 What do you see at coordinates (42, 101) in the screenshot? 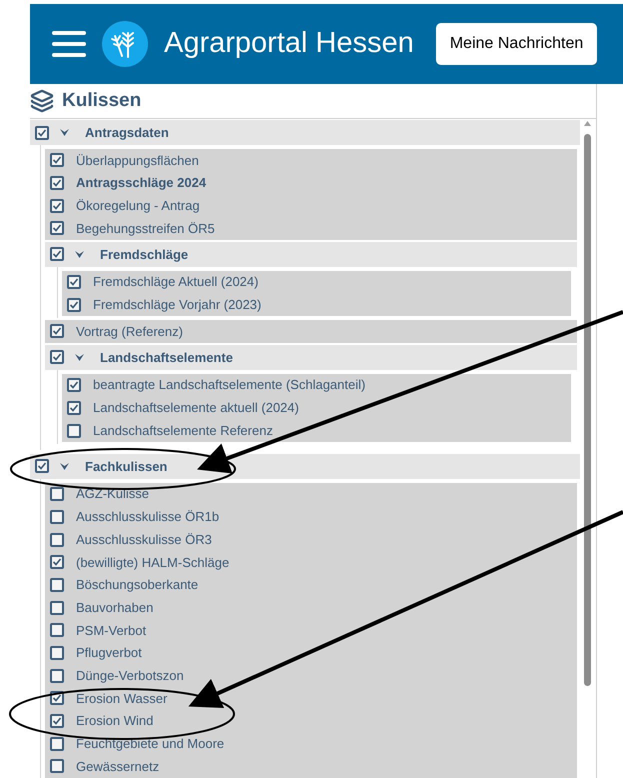
I see `layers-icon` at bounding box center [42, 101].